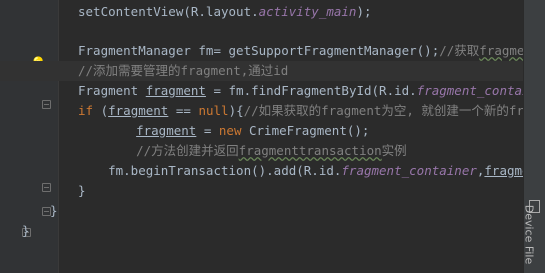  I want to click on code-token: = fm.findFragmentById(R.id., so click(311, 90).